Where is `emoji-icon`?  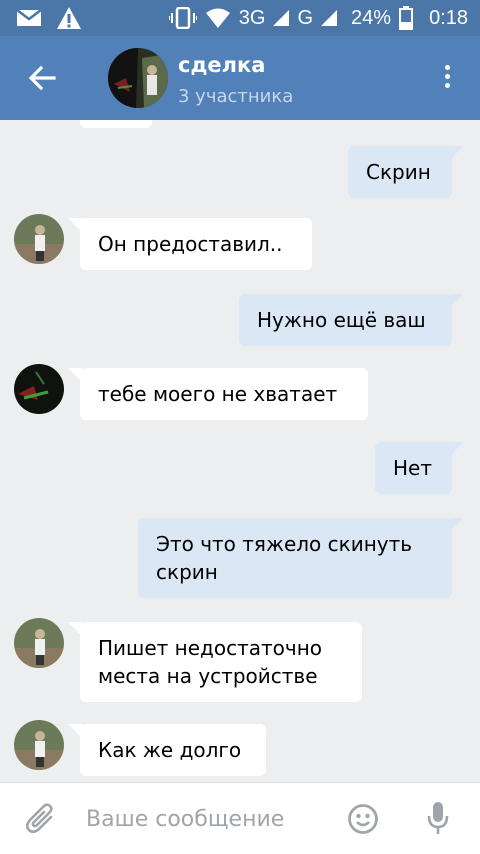 emoji-icon is located at coordinates (363, 819).